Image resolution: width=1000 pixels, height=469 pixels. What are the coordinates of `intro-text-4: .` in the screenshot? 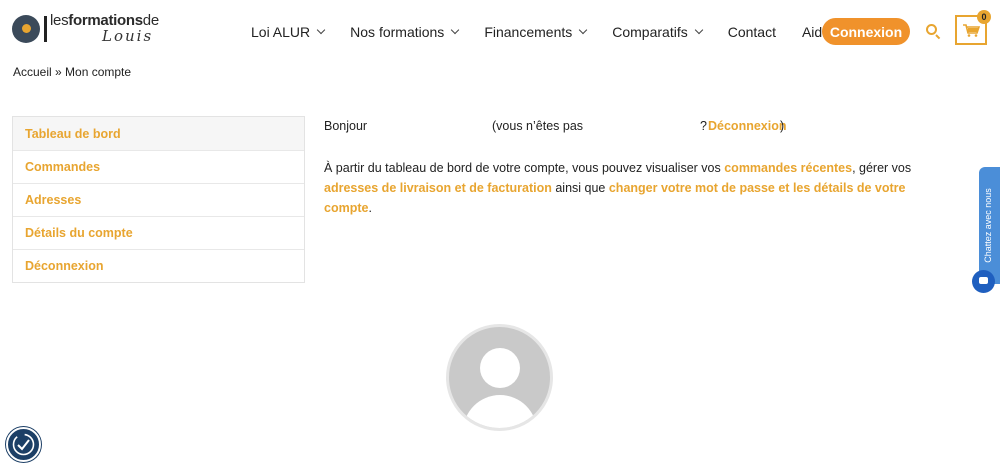 It's located at (370, 208).